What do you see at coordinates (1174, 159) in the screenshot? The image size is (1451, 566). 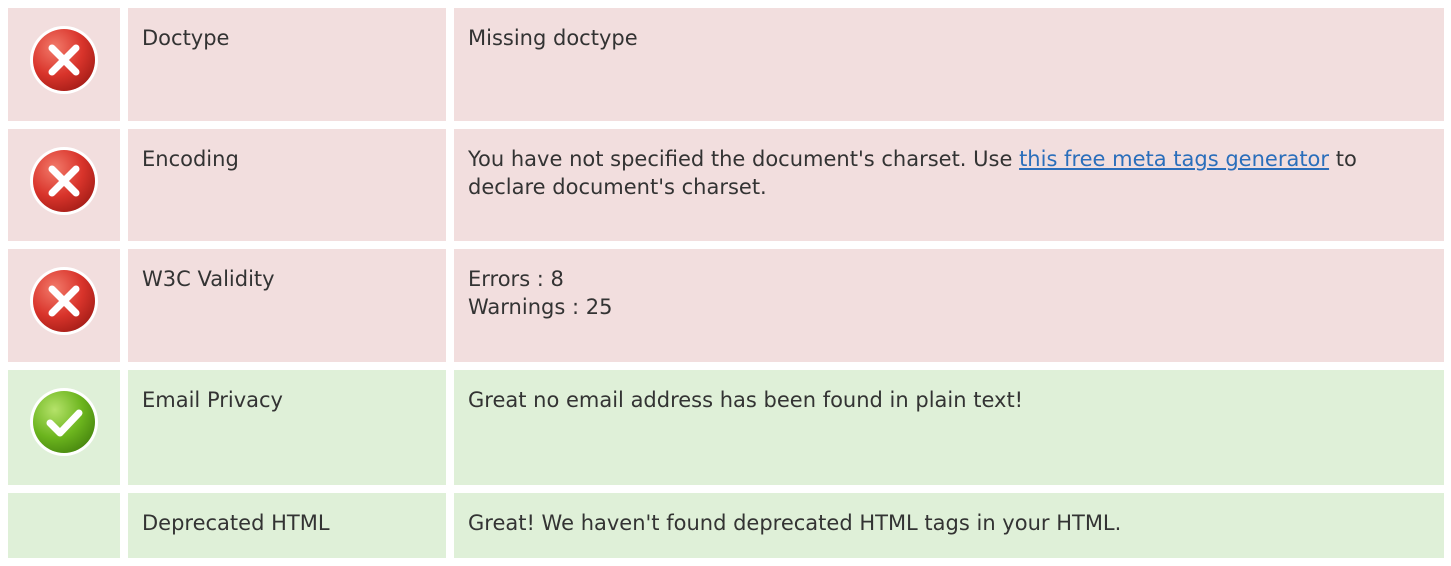 I see `meta-tags-generator-link: this free meta tags generator` at bounding box center [1174, 159].